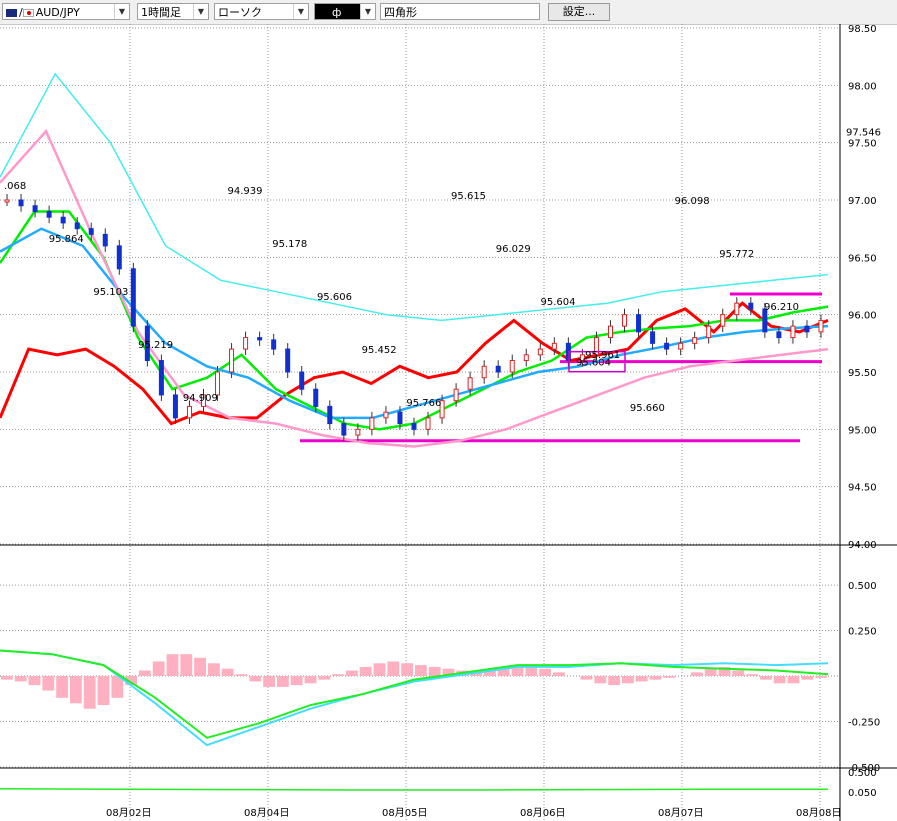 This screenshot has width=897, height=821. I want to click on price-annotation: 95.772, so click(736, 254).